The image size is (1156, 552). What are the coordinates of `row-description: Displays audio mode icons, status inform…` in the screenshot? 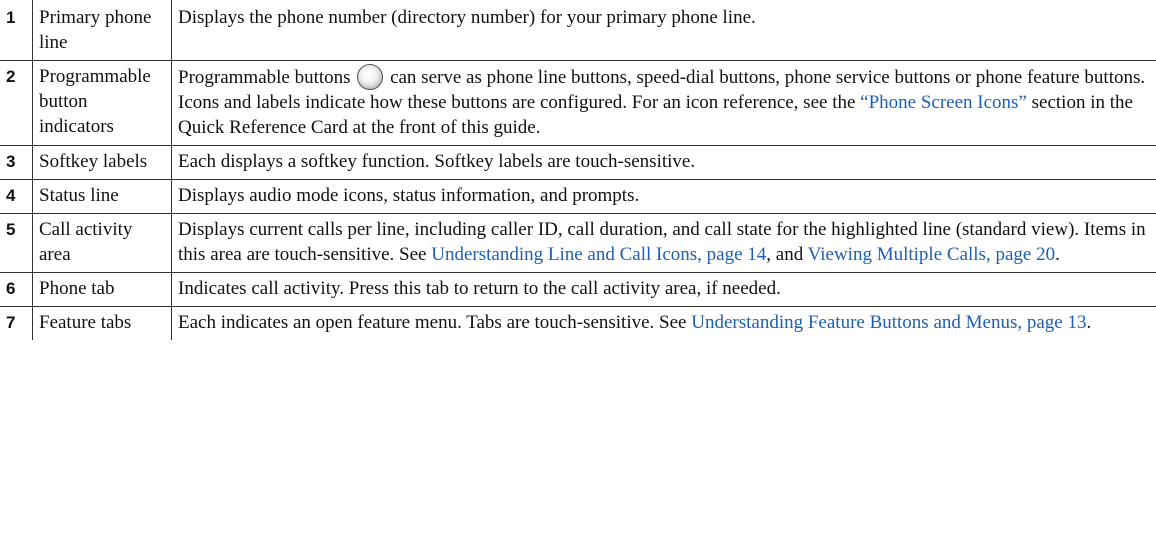 It's located at (663, 196).